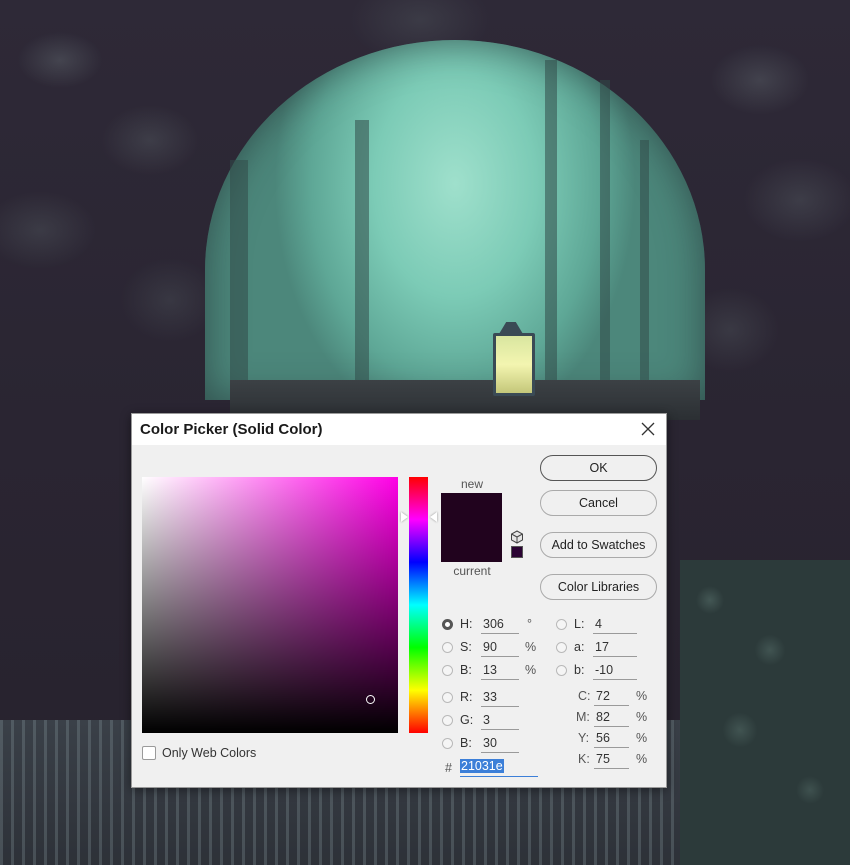 Image resolution: width=850 pixels, height=865 pixels. What do you see at coordinates (447, 670) in the screenshot?
I see `brightness-radio` at bounding box center [447, 670].